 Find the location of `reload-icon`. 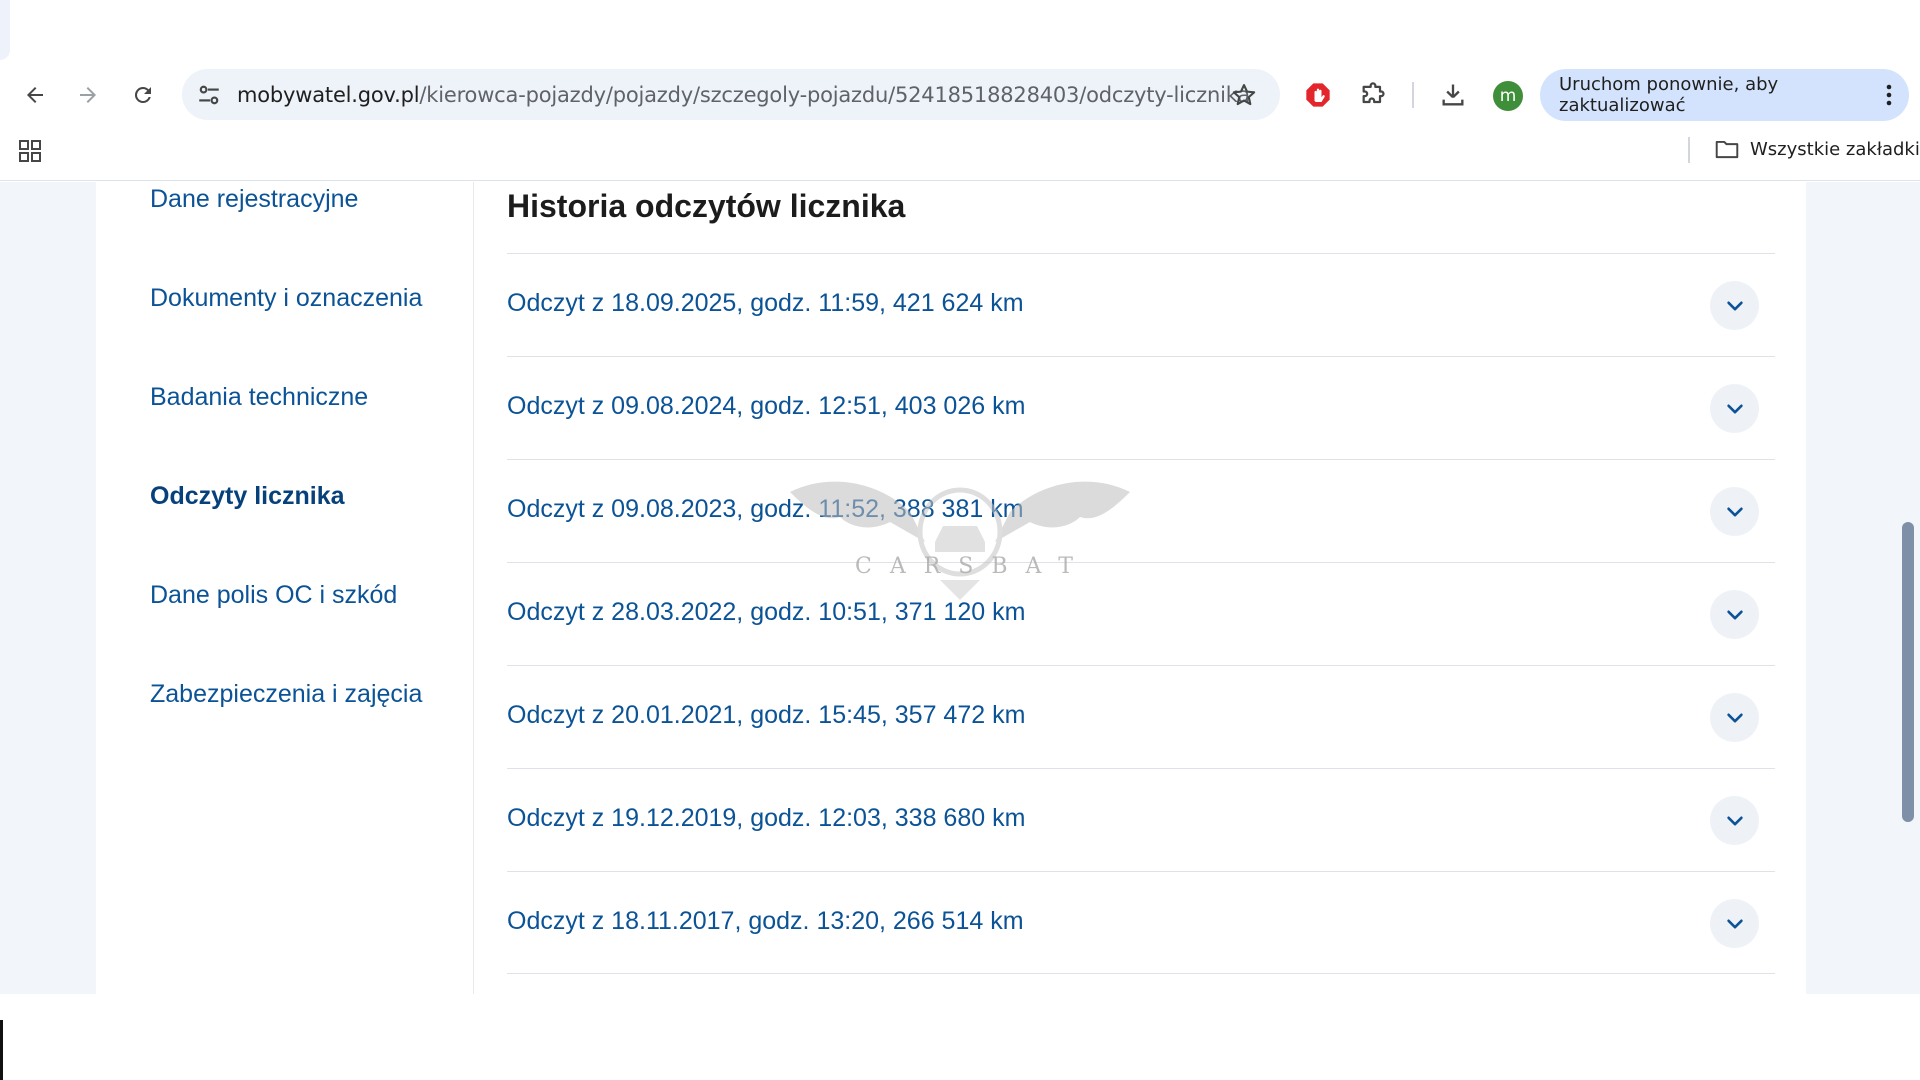

reload-icon is located at coordinates (142, 94).